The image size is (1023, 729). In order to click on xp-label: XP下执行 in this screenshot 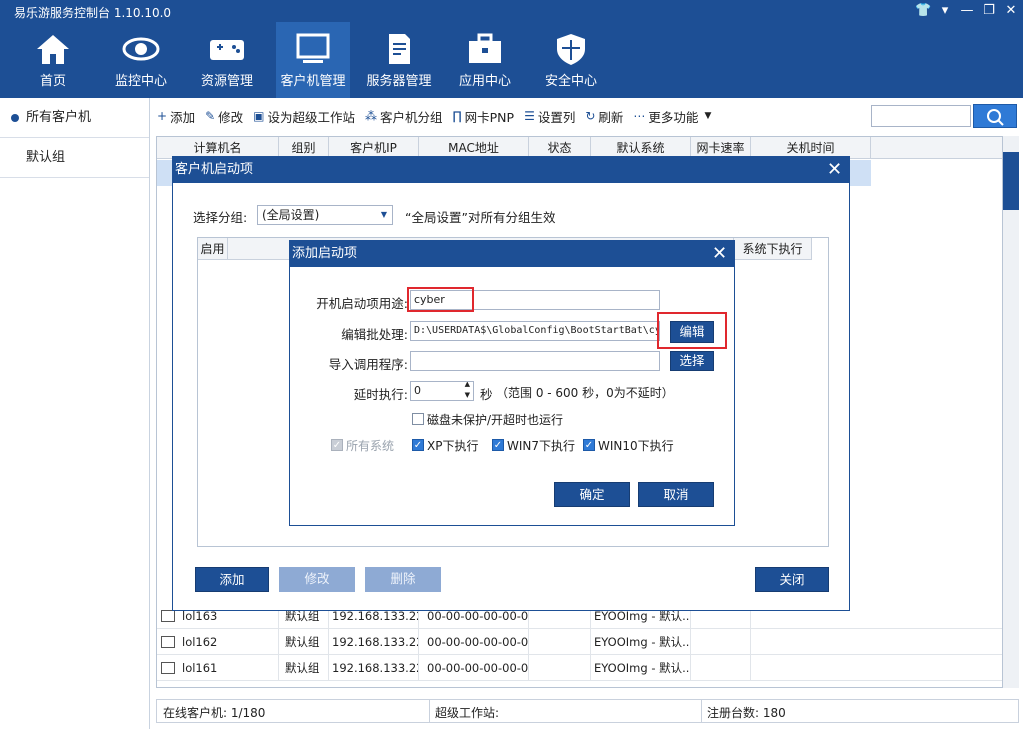, I will do `click(453, 446)`.